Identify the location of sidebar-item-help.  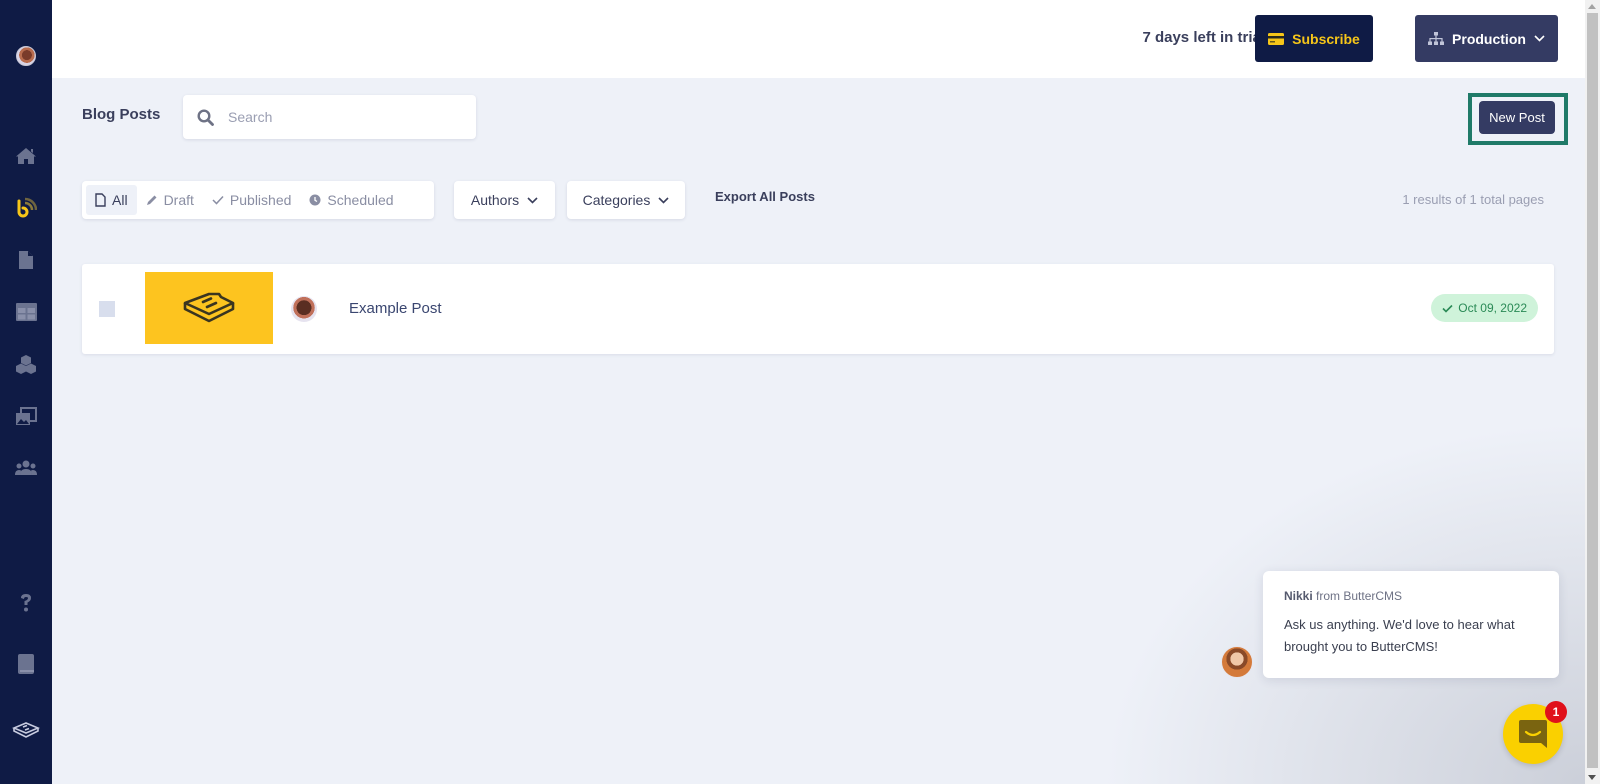
(26, 603).